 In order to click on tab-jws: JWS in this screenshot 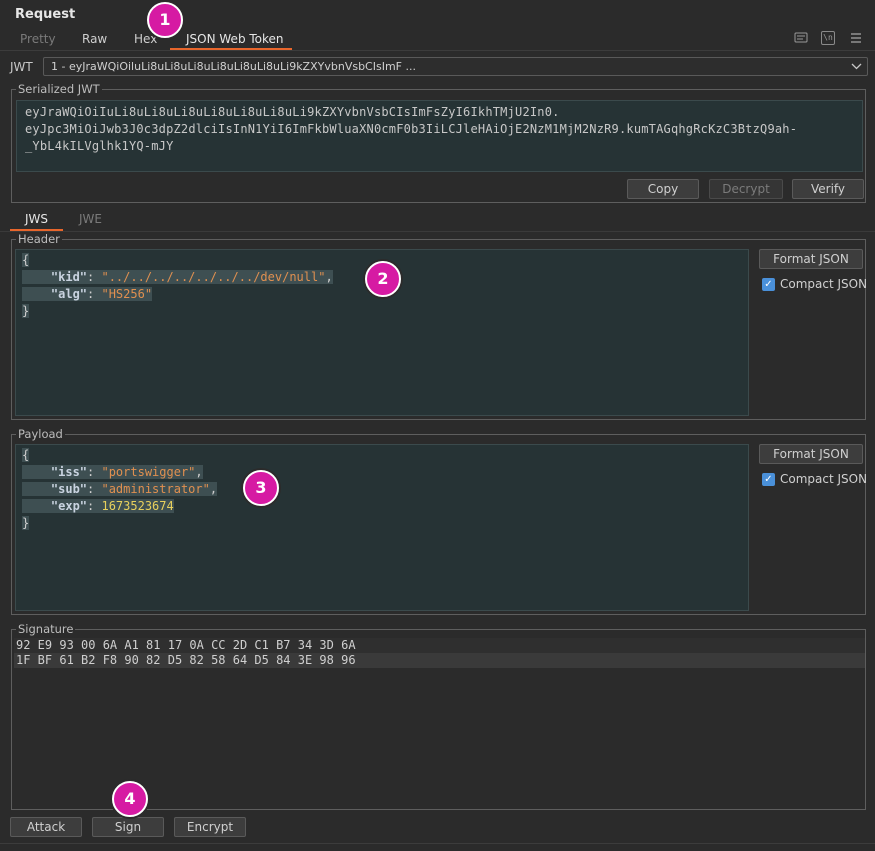, I will do `click(36, 219)`.